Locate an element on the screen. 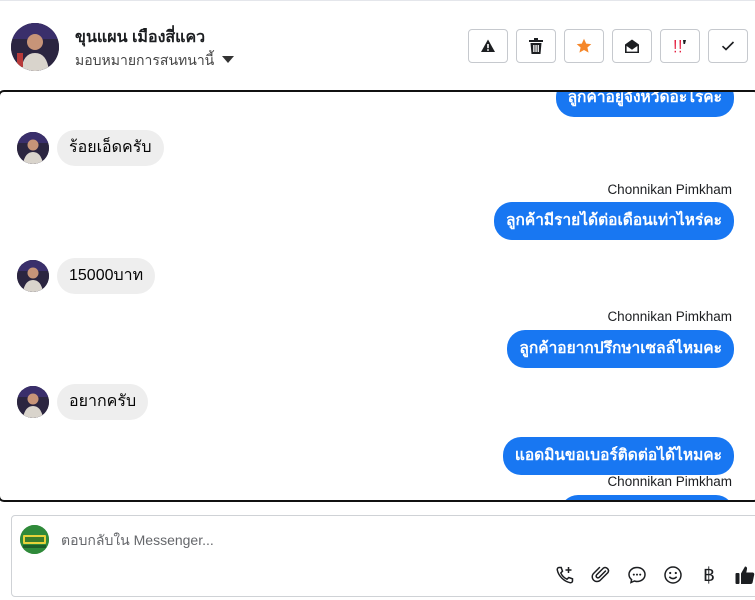 The width and height of the screenshot is (755, 600). chat-bubble-icon is located at coordinates (637, 575).